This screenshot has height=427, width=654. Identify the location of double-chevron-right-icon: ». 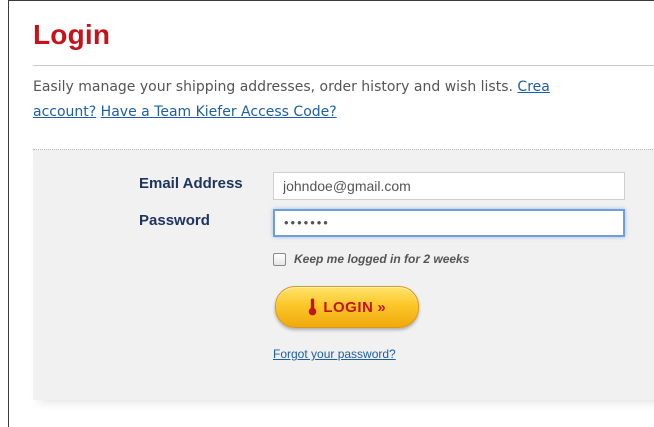
(381, 307).